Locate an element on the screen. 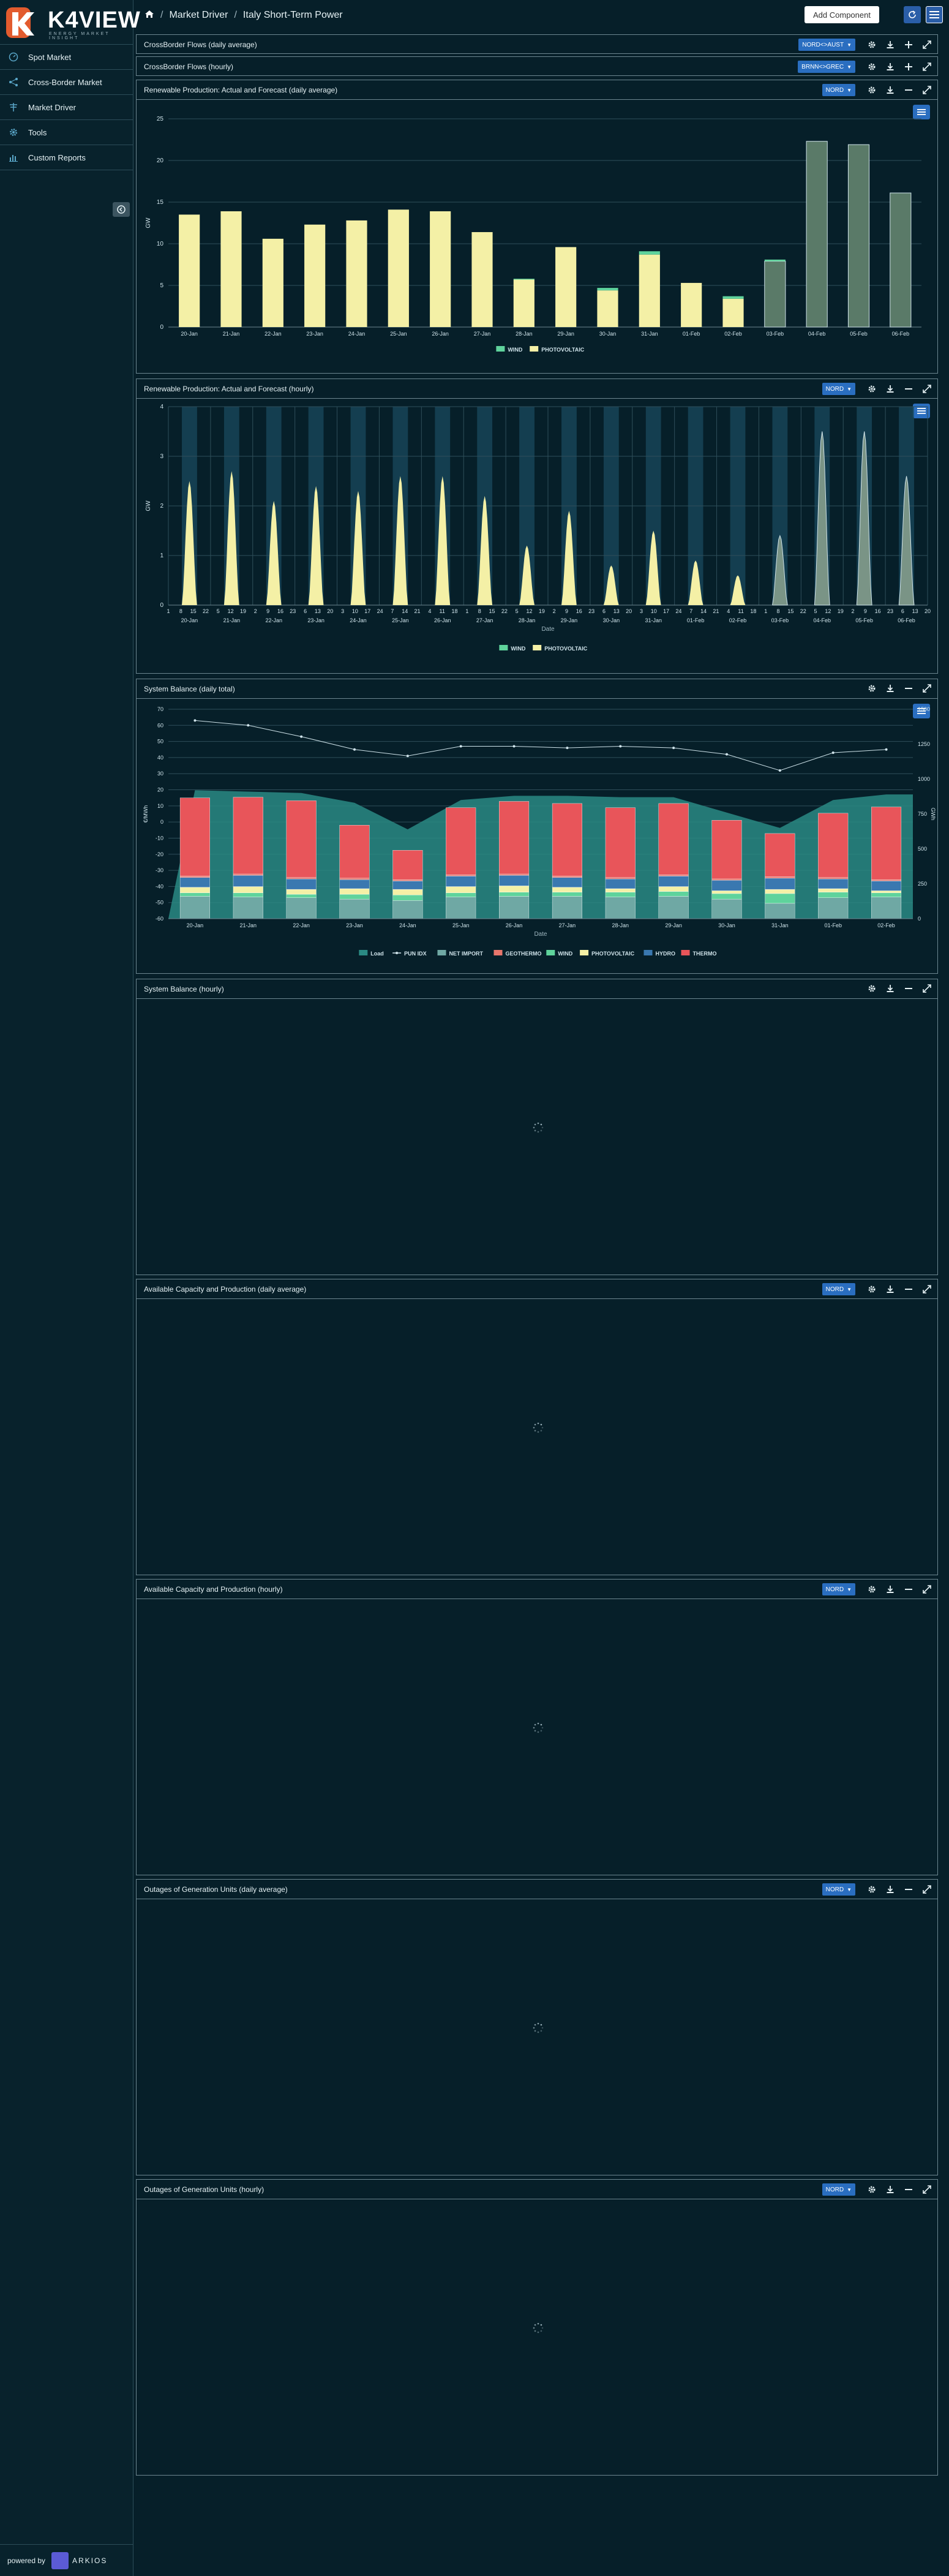 The height and width of the screenshot is (2576, 949). sidebar-item-custom-reports: Custom Reports is located at coordinates (66, 158).